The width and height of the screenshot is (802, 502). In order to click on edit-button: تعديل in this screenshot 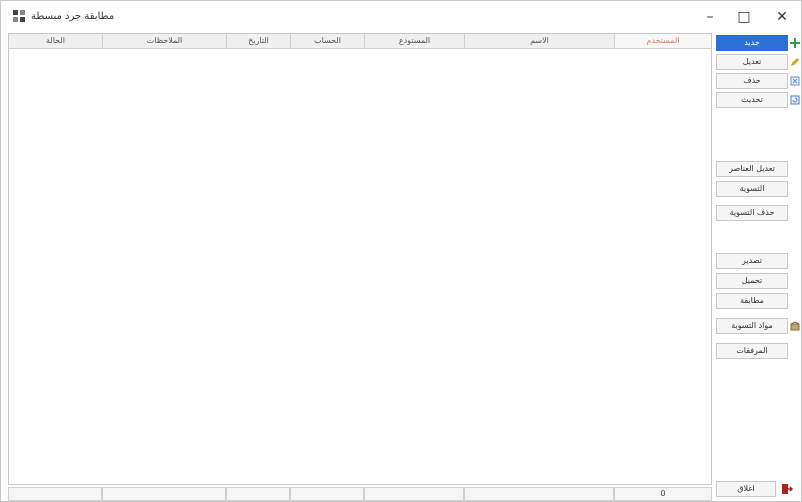, I will do `click(752, 62)`.